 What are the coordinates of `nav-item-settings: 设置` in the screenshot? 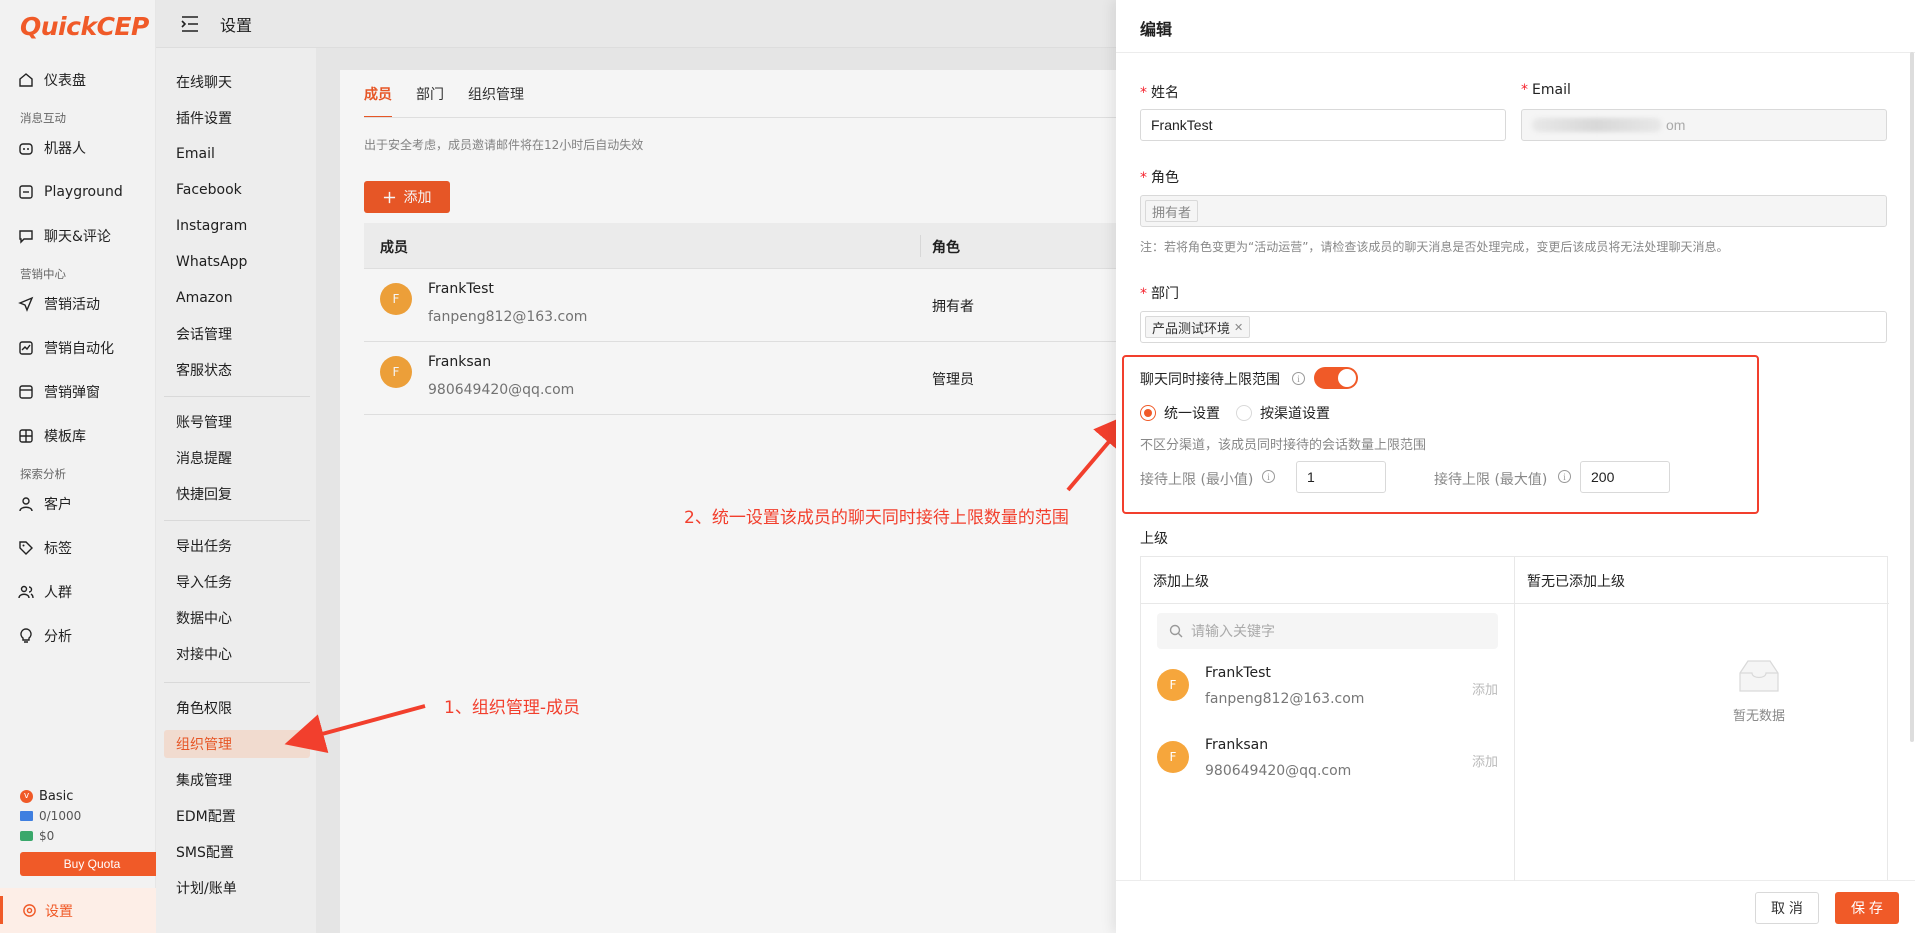 It's located at (78, 910).